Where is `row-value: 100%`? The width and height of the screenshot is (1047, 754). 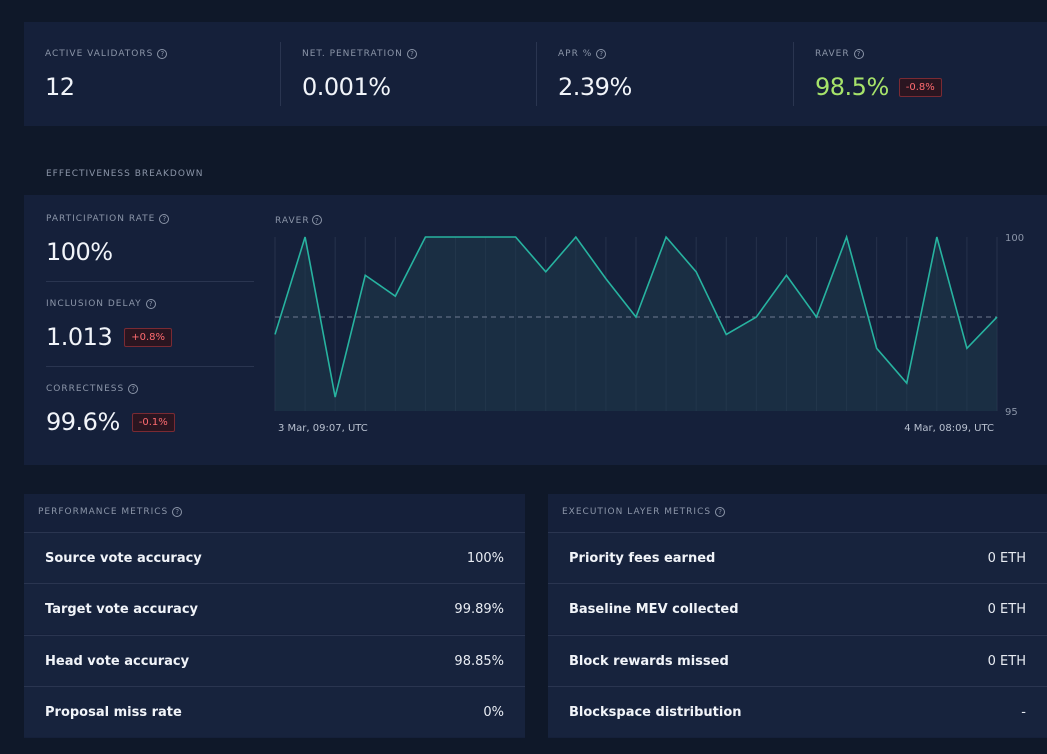
row-value: 100% is located at coordinates (485, 558).